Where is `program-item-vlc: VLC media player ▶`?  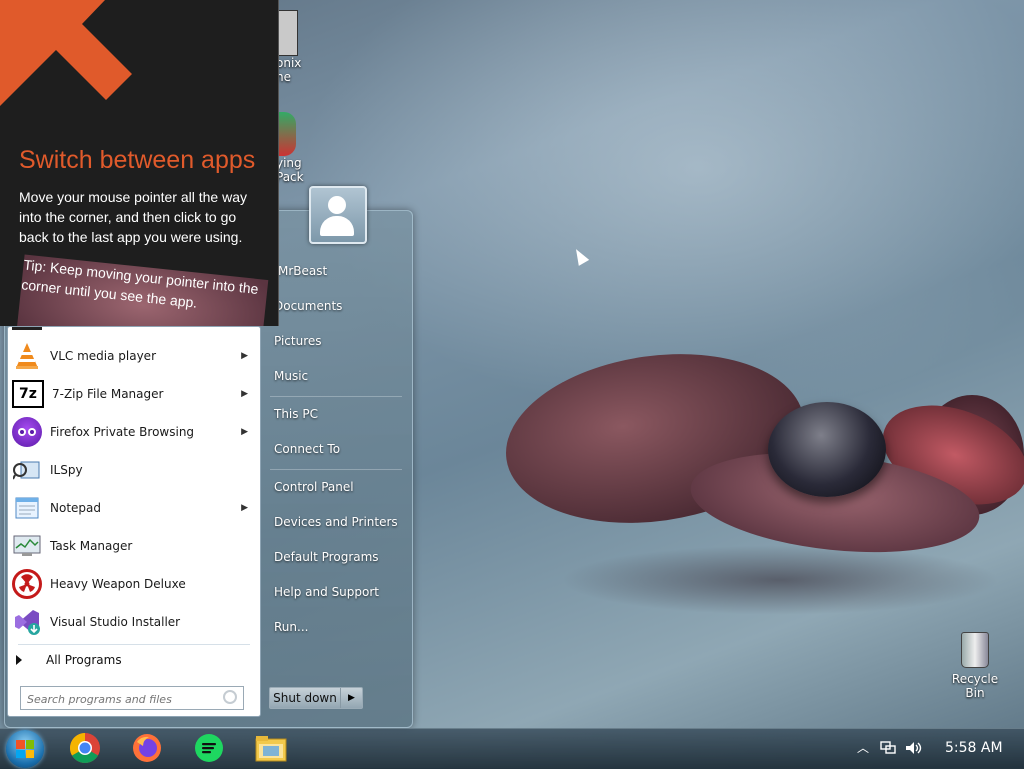 program-item-vlc: VLC media player ▶ is located at coordinates (134, 356).